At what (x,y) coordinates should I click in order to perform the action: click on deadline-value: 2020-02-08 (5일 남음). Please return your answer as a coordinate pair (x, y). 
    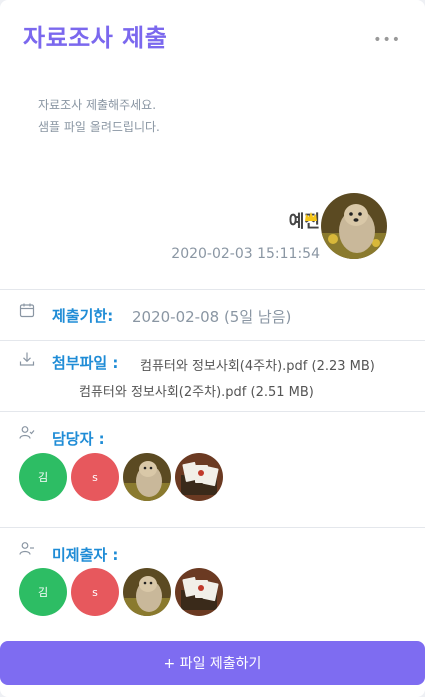
    Looking at the image, I should click on (212, 317).